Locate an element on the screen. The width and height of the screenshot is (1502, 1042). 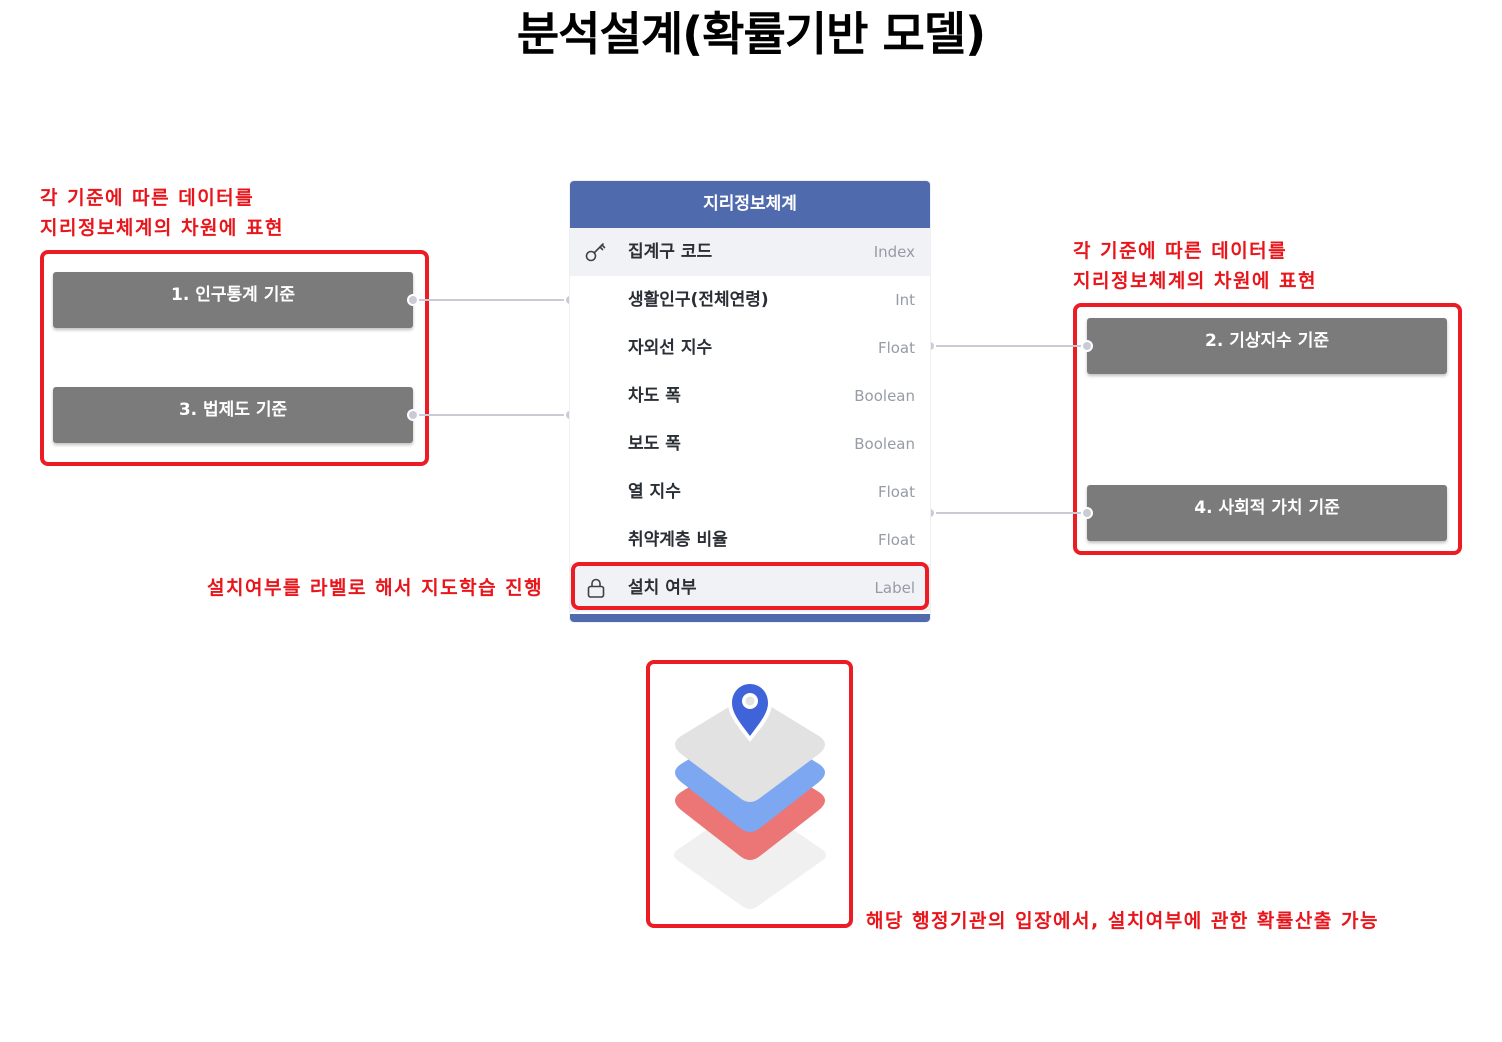
page-title: 분석설계(확률기반 모델) is located at coordinates (751, 34).